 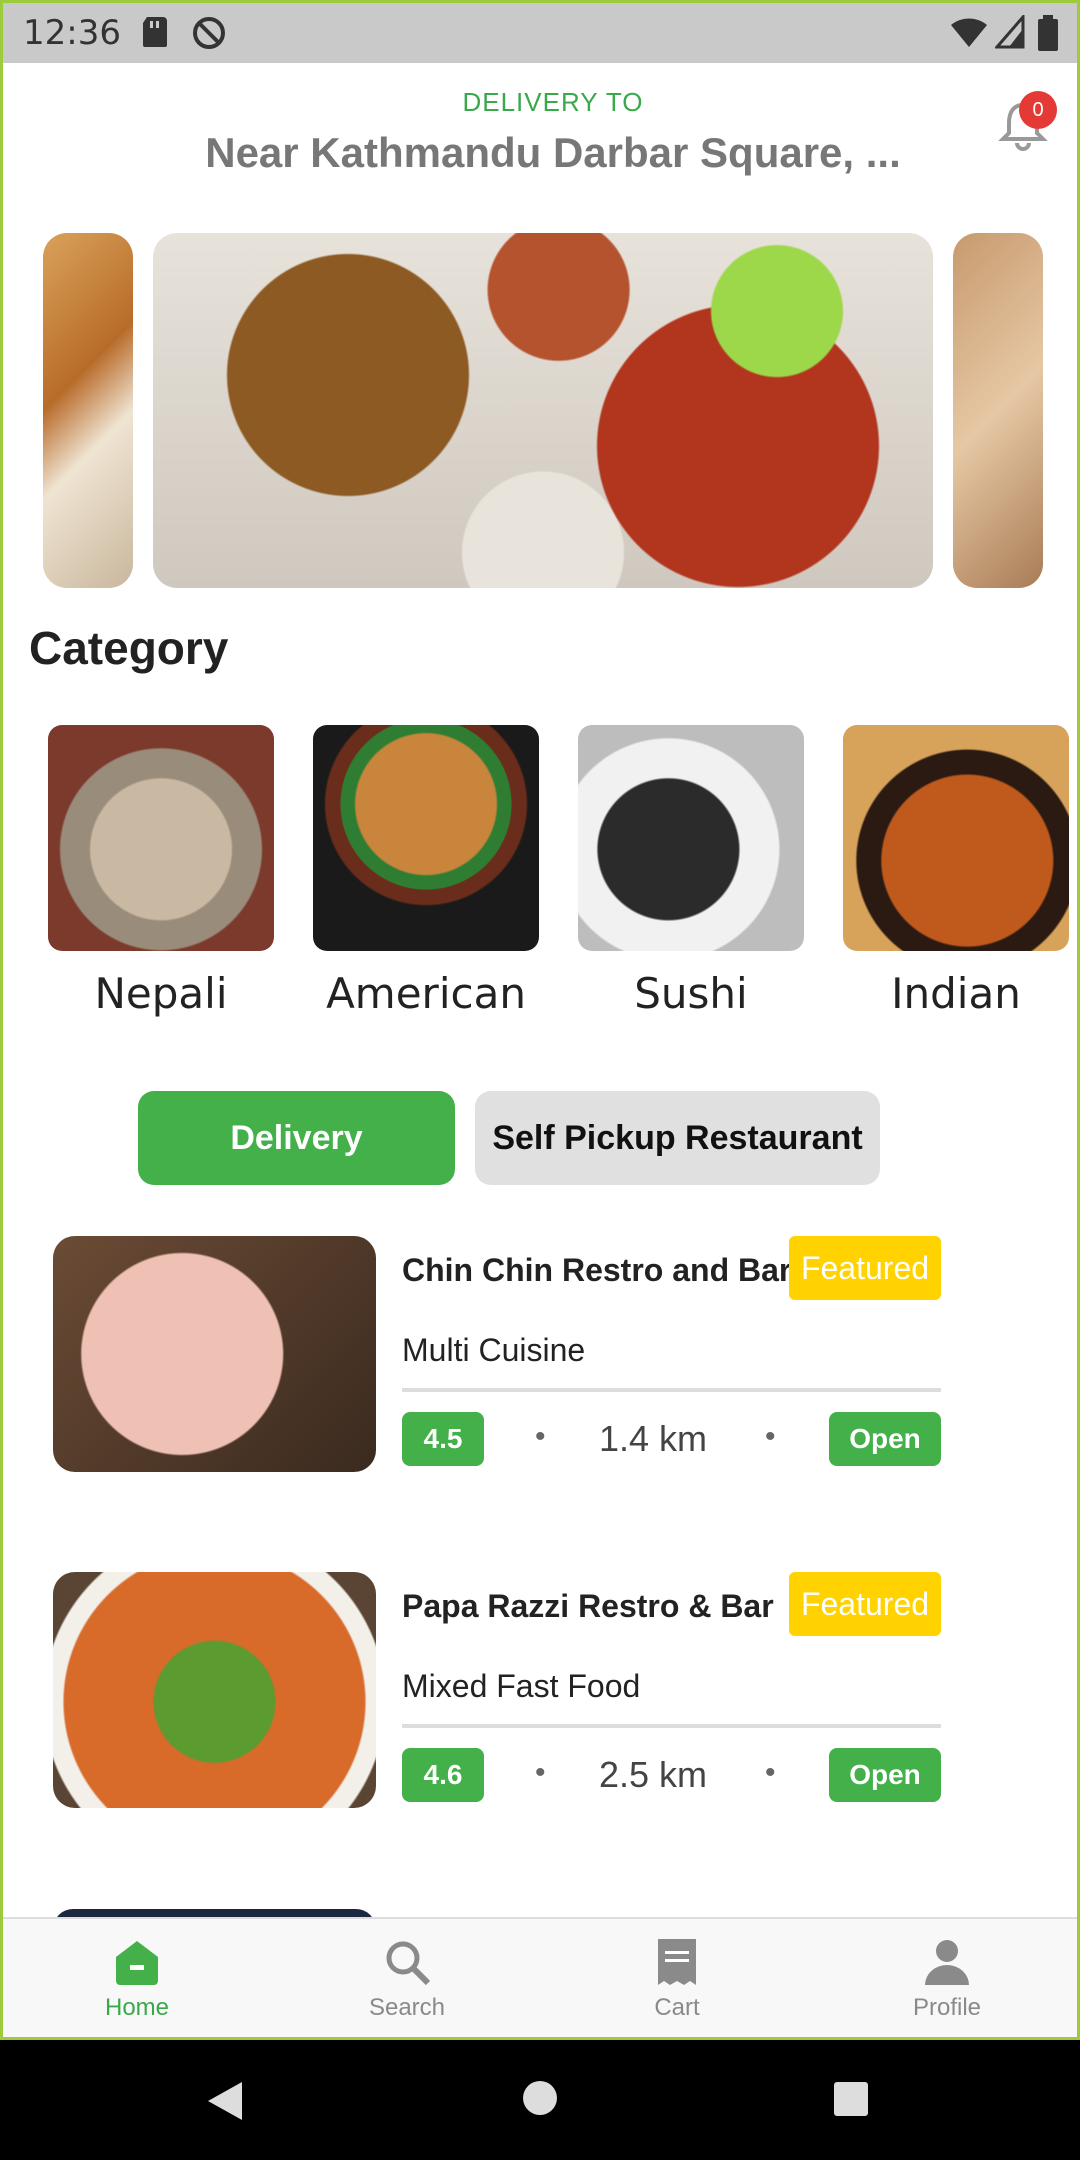 I want to click on status-time: 12:36, so click(x=72, y=33).